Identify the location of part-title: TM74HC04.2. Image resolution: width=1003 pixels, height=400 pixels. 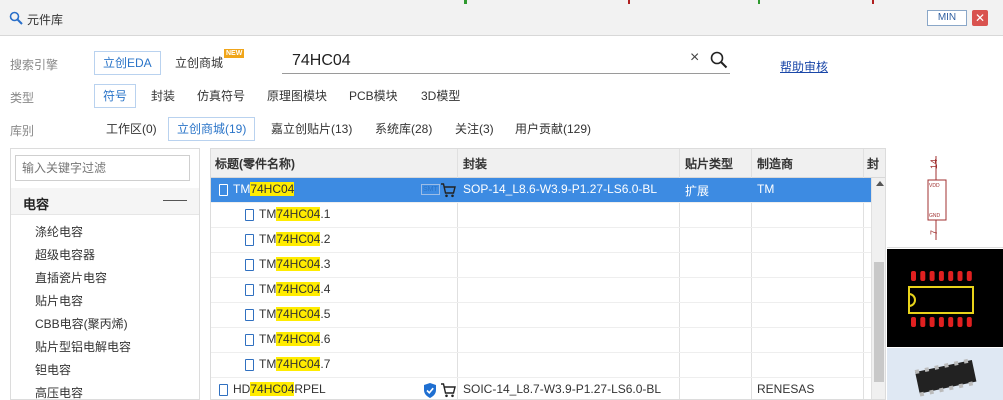
(294, 239).